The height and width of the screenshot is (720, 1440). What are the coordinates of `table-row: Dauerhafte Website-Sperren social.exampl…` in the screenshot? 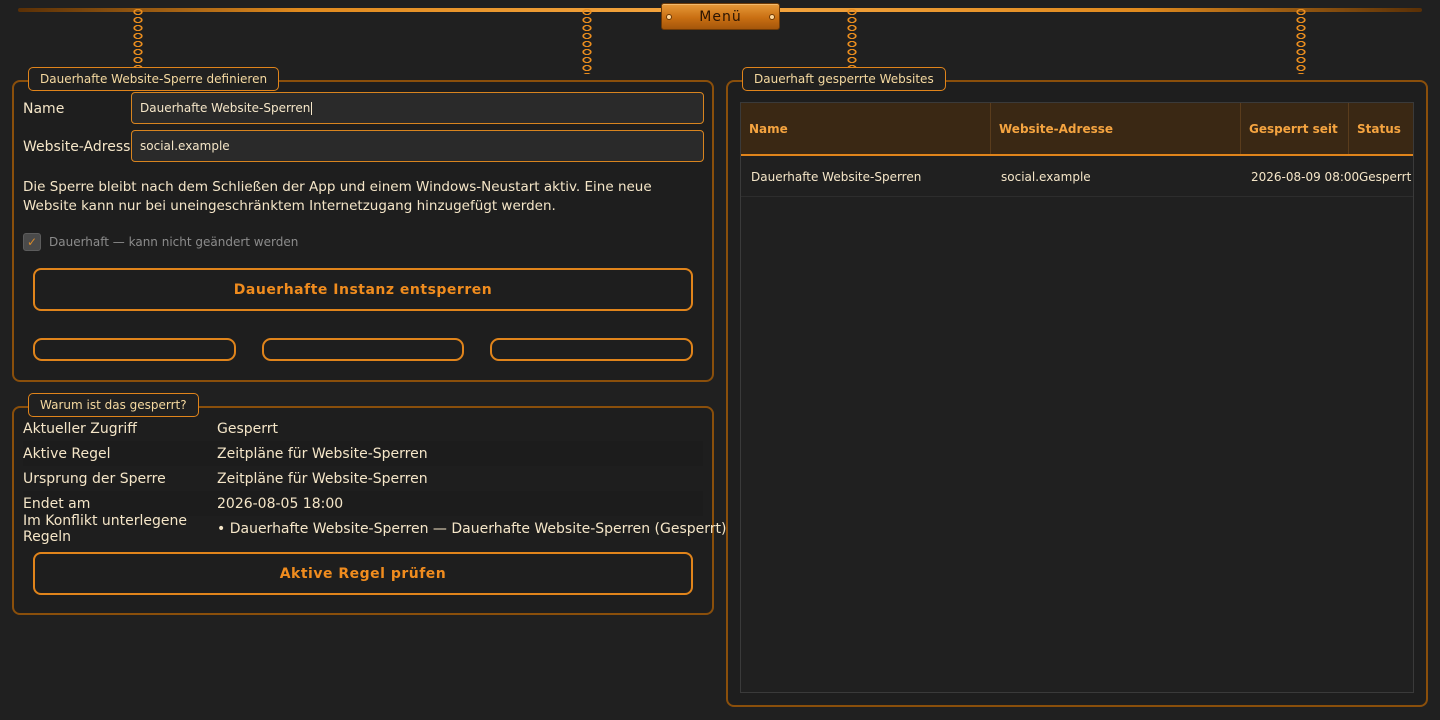 It's located at (1077, 176).